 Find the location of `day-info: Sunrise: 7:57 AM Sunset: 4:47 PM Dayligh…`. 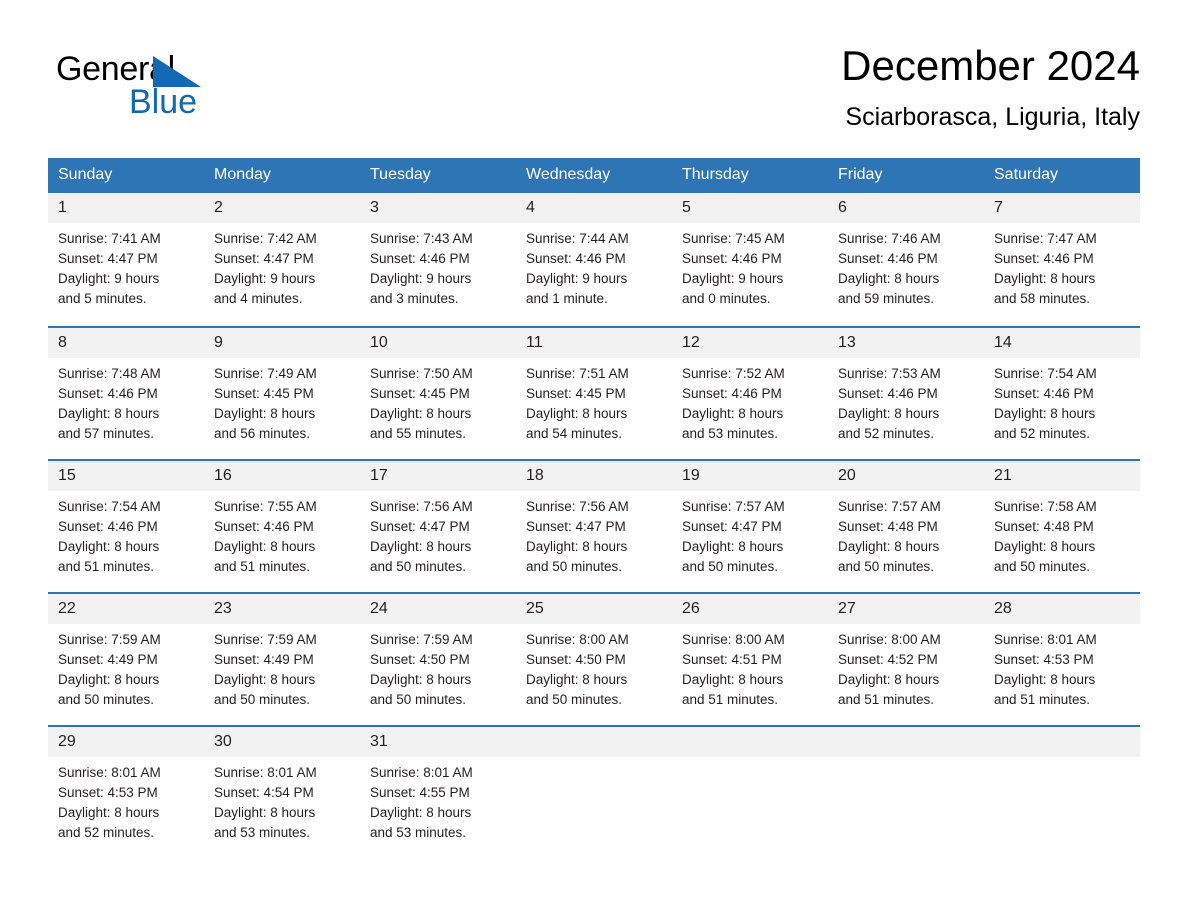

day-info: Sunrise: 7:57 AM Sunset: 4:47 PM Dayligh… is located at coordinates (750, 534).